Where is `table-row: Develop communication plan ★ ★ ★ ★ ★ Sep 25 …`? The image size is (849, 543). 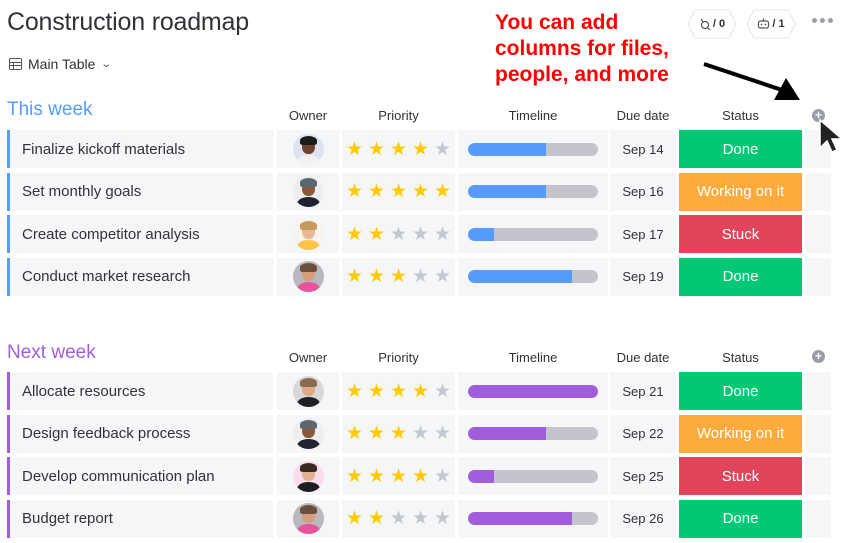 table-row: Develop communication plan ★ ★ ★ ★ ★ Sep 25 … is located at coordinates (419, 476).